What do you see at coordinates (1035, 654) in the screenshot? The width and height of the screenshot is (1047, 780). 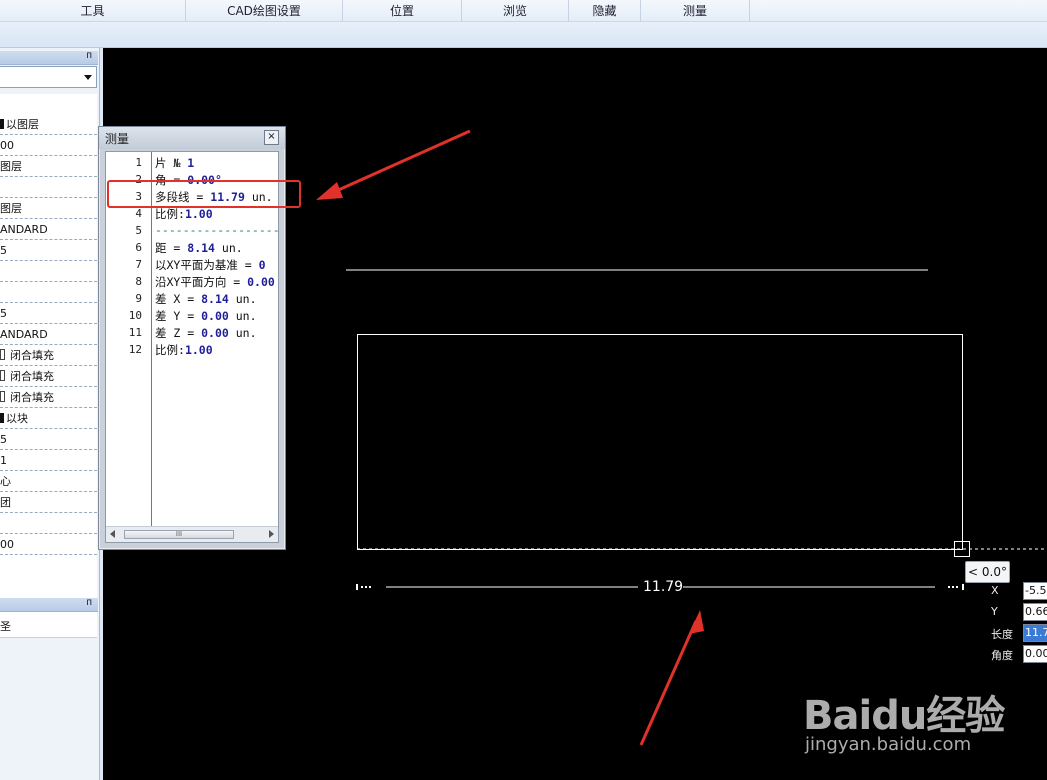 I see `coord-input-angle: 0.00` at bounding box center [1035, 654].